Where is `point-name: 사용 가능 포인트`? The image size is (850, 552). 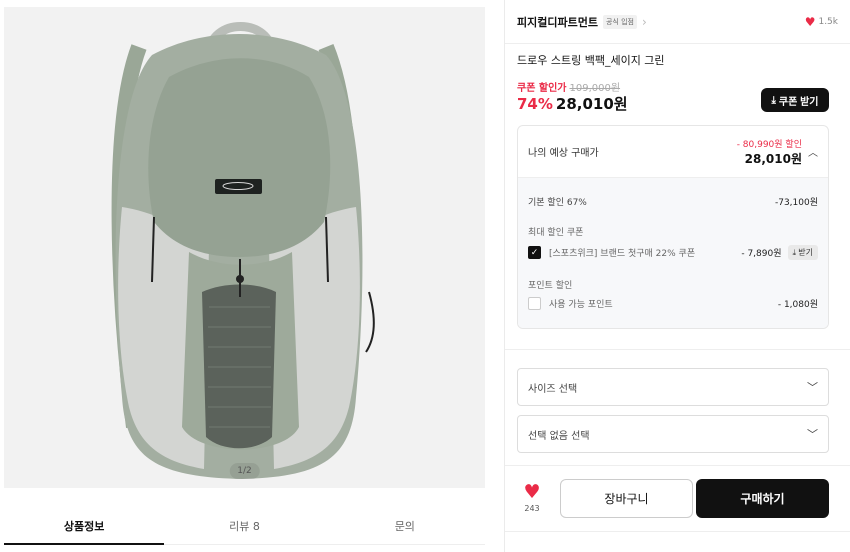
point-name: 사용 가능 포인트 is located at coordinates (581, 305).